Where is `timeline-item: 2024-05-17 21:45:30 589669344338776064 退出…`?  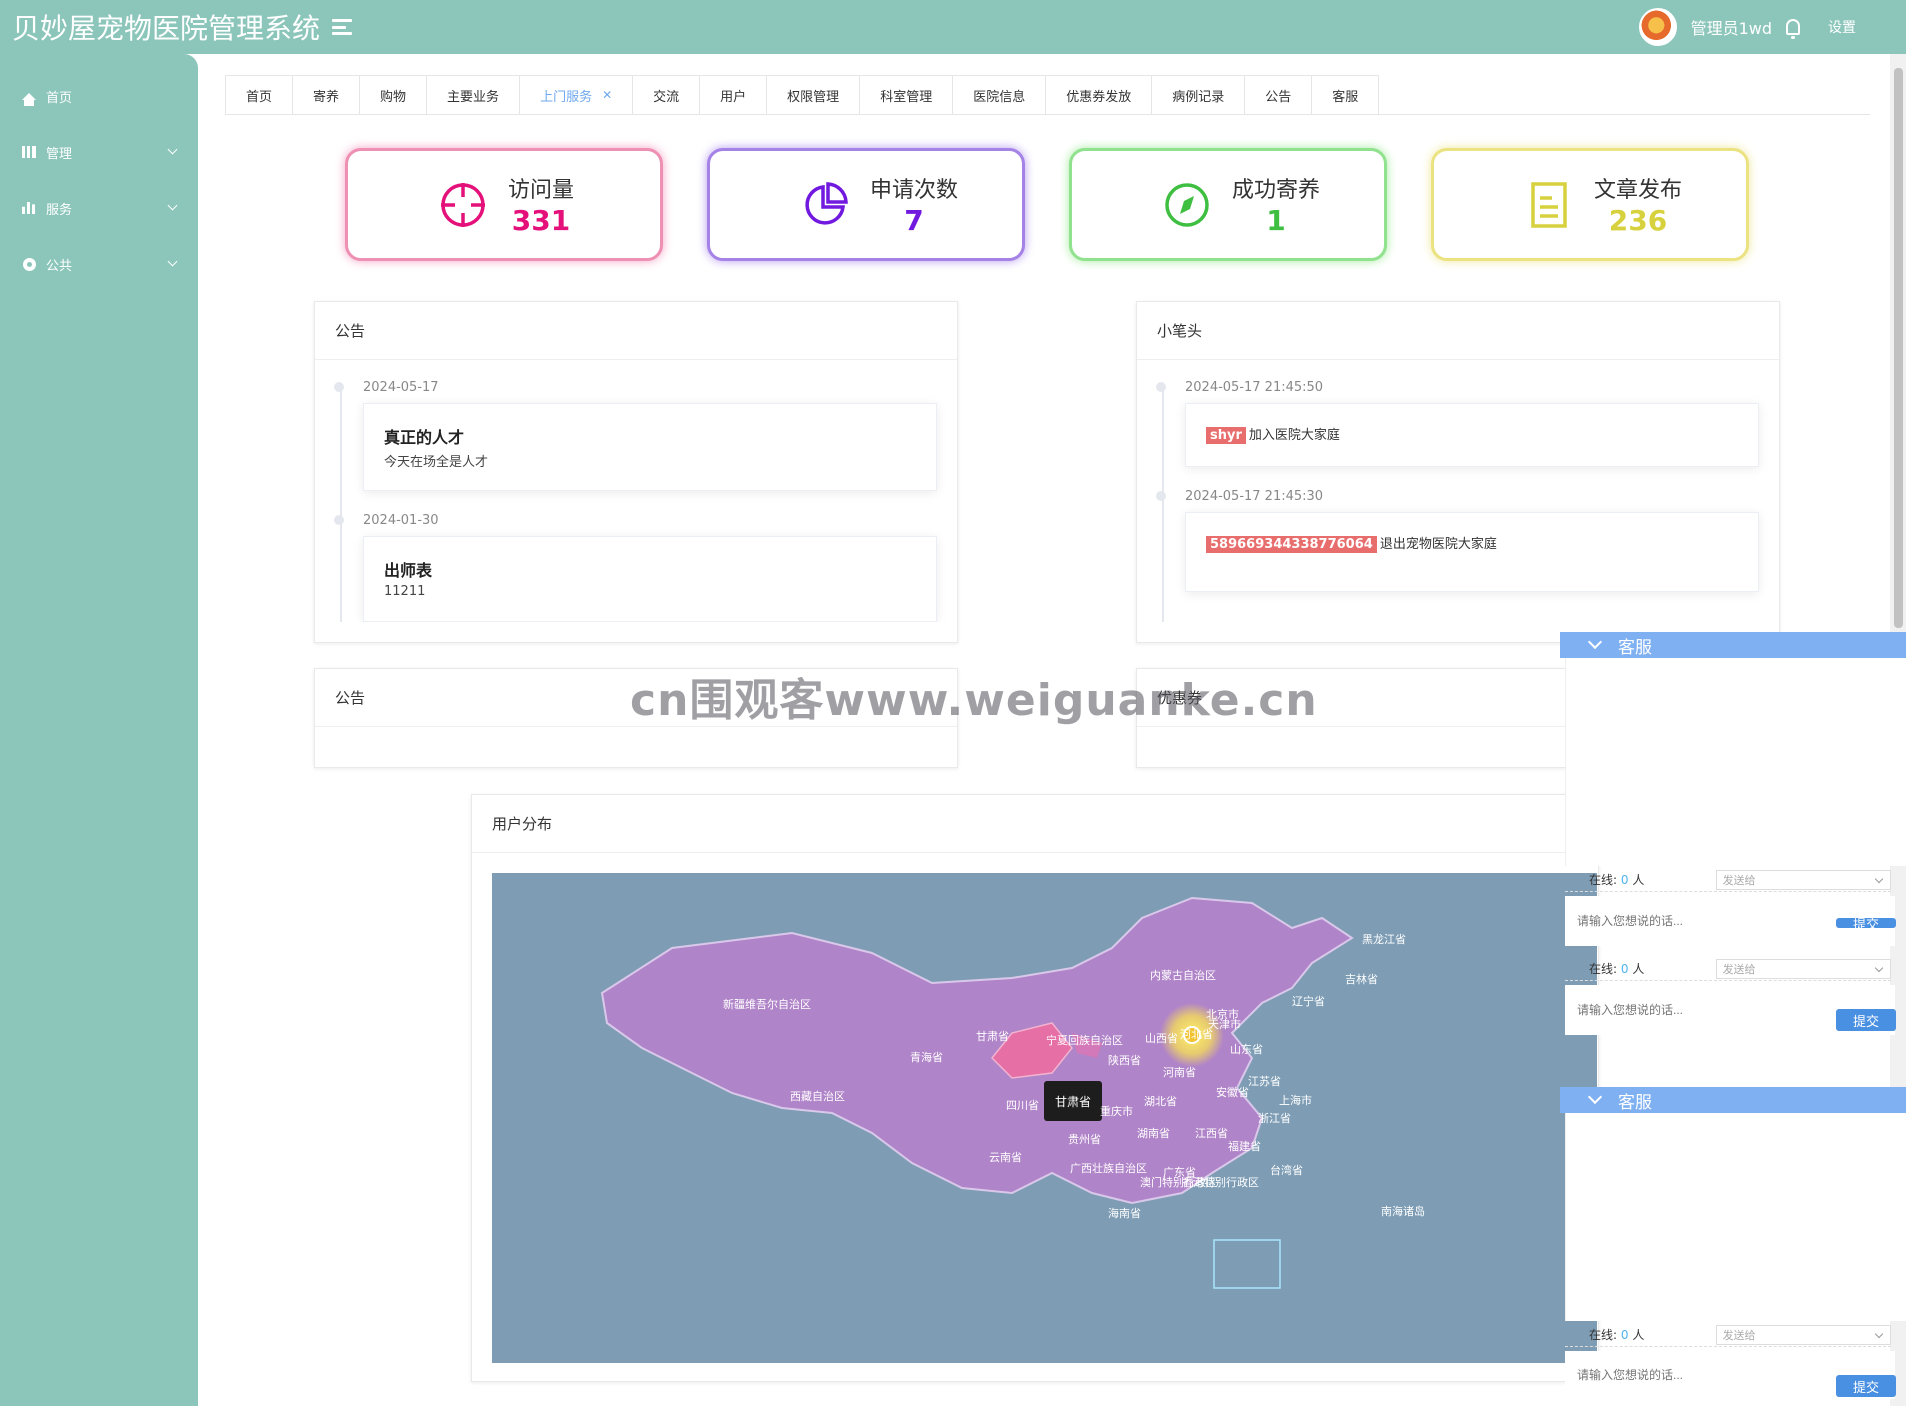
timeline-item: 2024-05-17 21:45:30 589669344338776064 退出… is located at coordinates (1457, 540).